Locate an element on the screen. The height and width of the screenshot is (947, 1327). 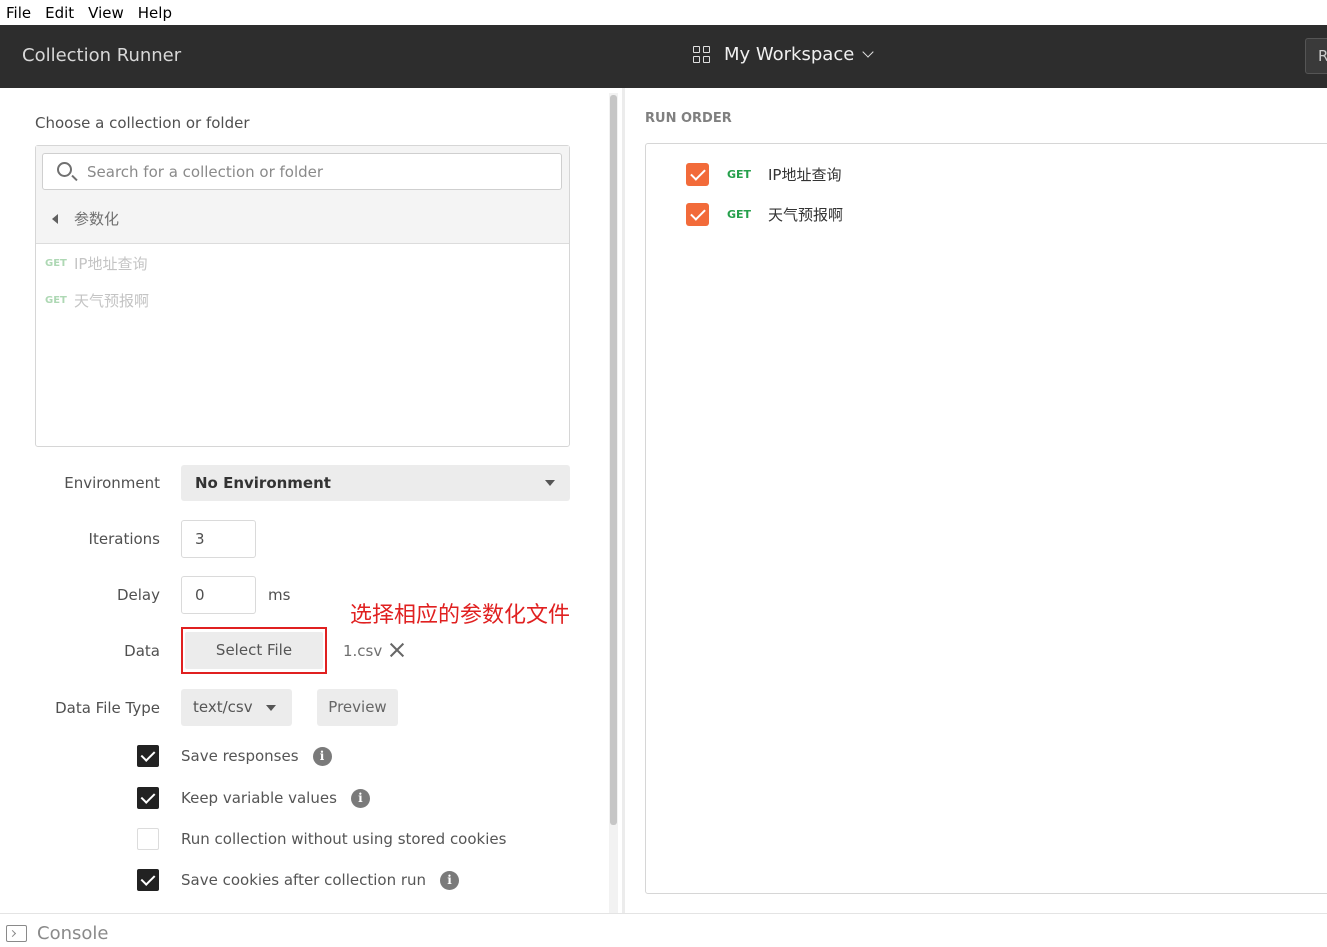
select-file-highlight: Select File is located at coordinates (254, 650).